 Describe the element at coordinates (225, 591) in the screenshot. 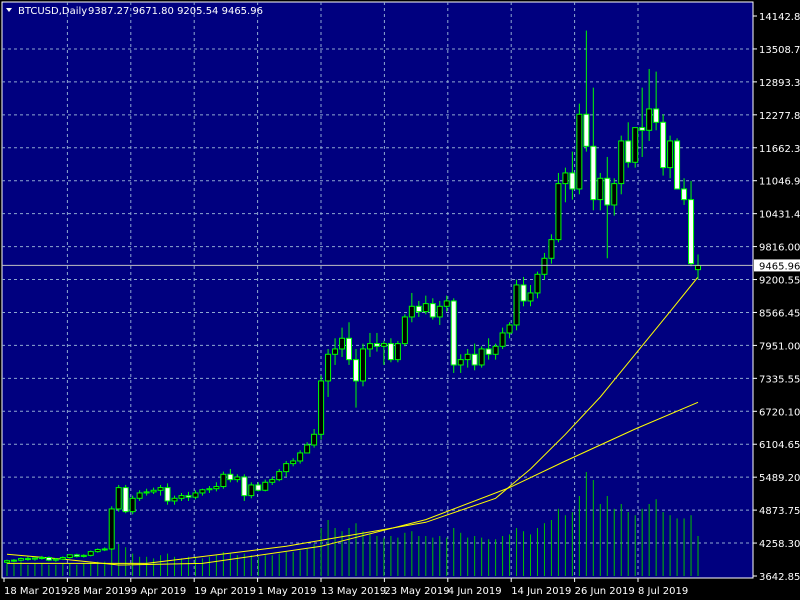

I see `x-tick-label: 19 Apr 2019` at that location.